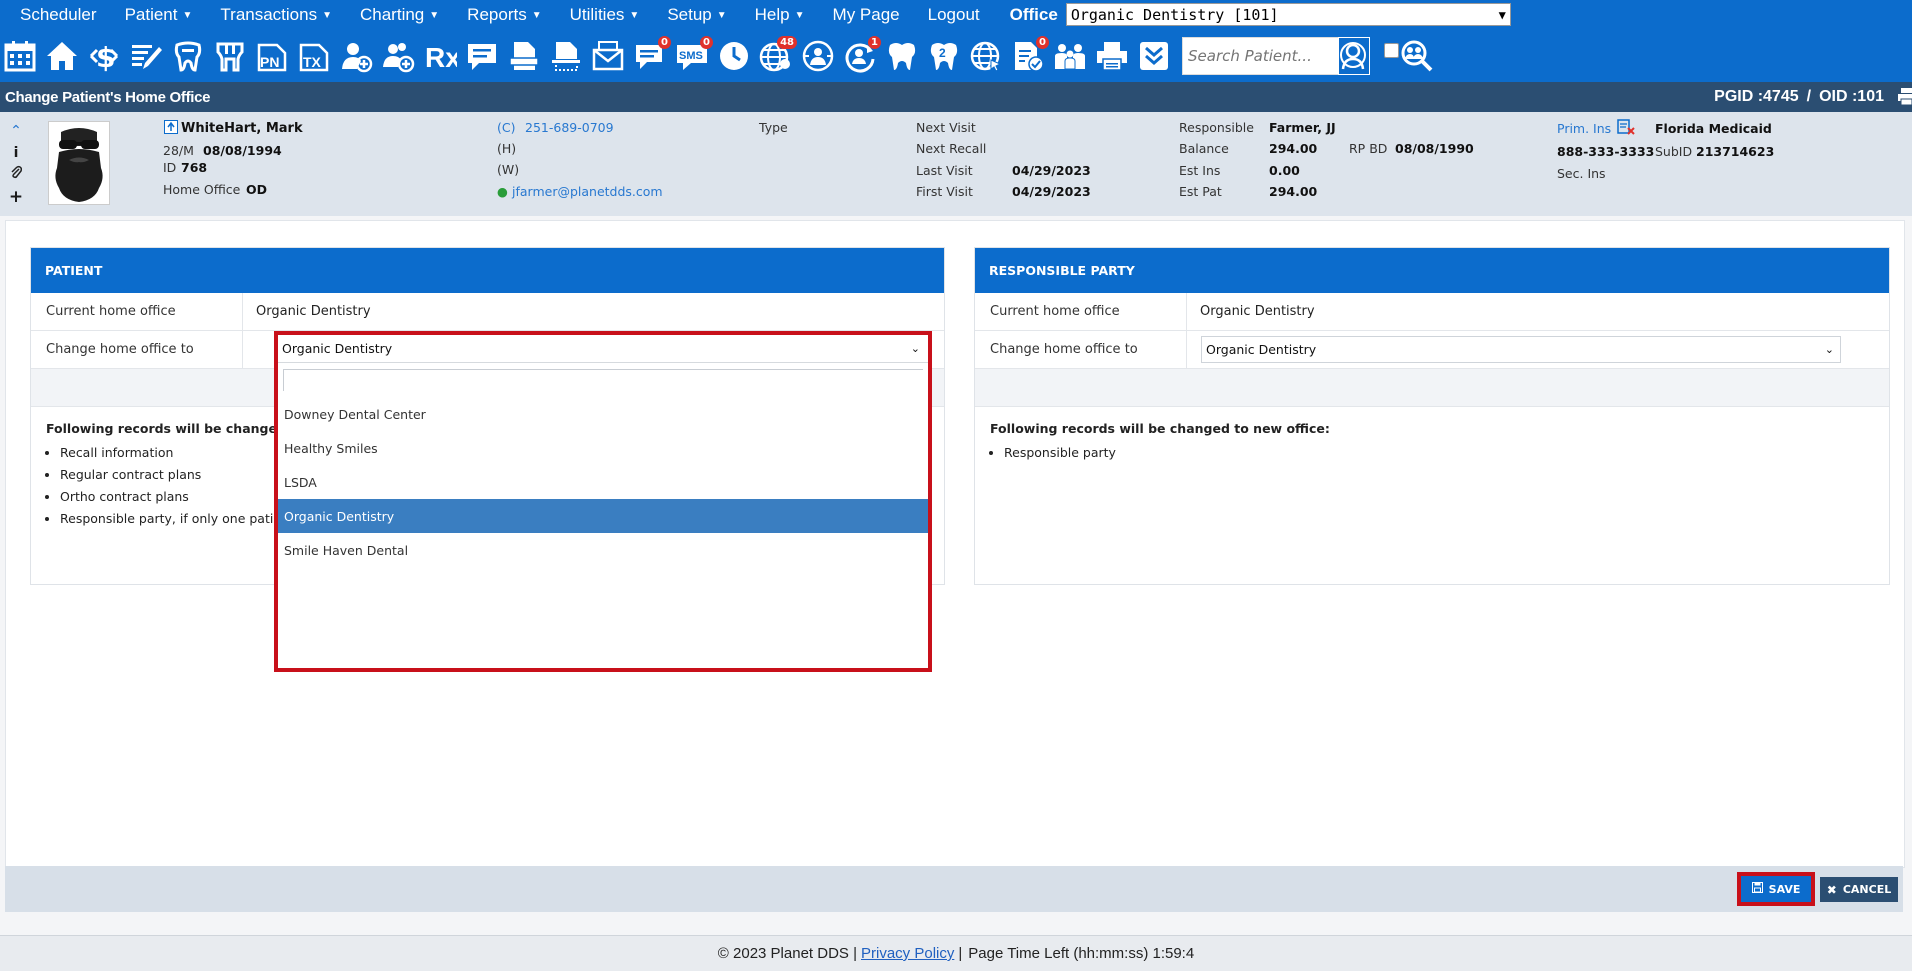  Describe the element at coordinates (818, 56) in the screenshot. I see `world-people-icon` at that location.